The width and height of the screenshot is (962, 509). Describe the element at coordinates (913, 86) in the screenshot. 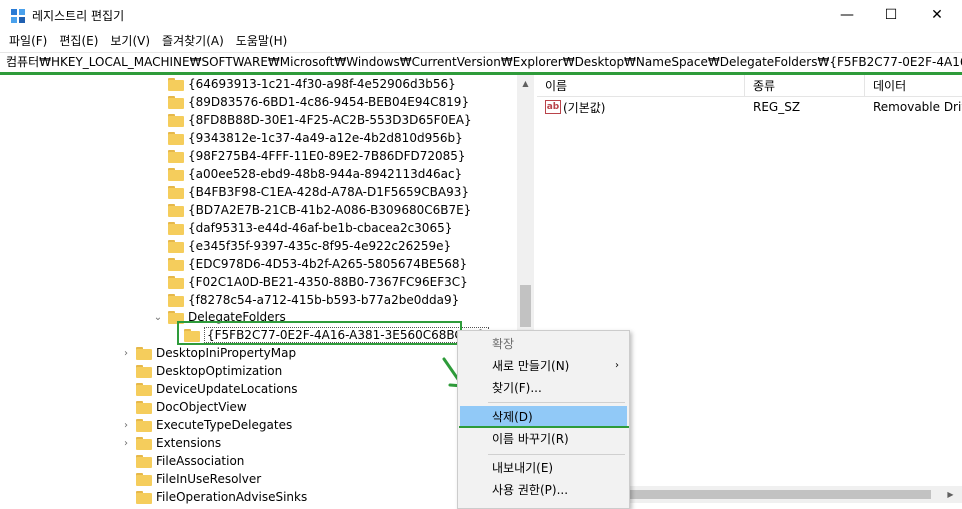

I see `column-data: 데이터` at that location.